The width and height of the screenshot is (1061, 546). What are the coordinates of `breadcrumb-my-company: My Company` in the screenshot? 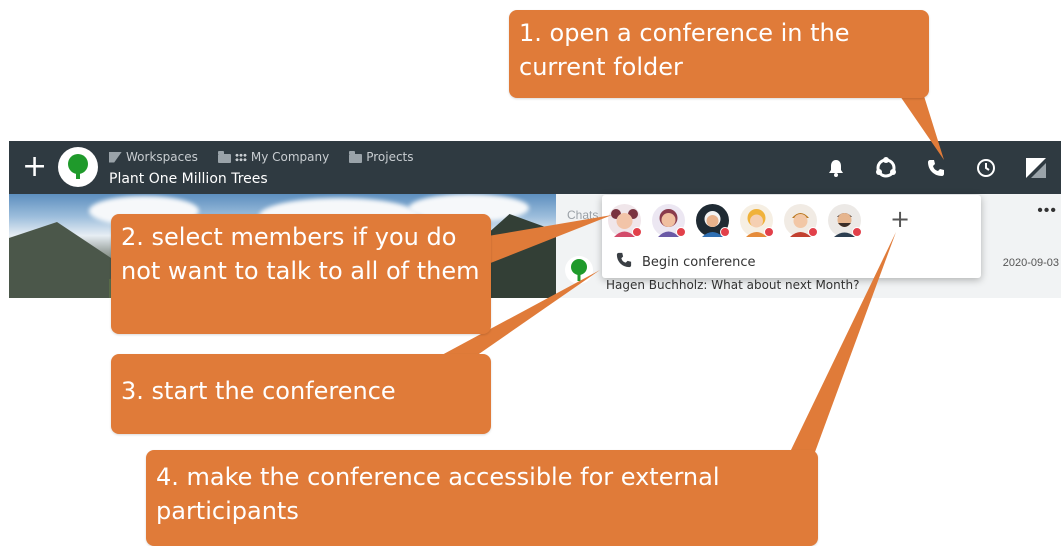 It's located at (273, 157).